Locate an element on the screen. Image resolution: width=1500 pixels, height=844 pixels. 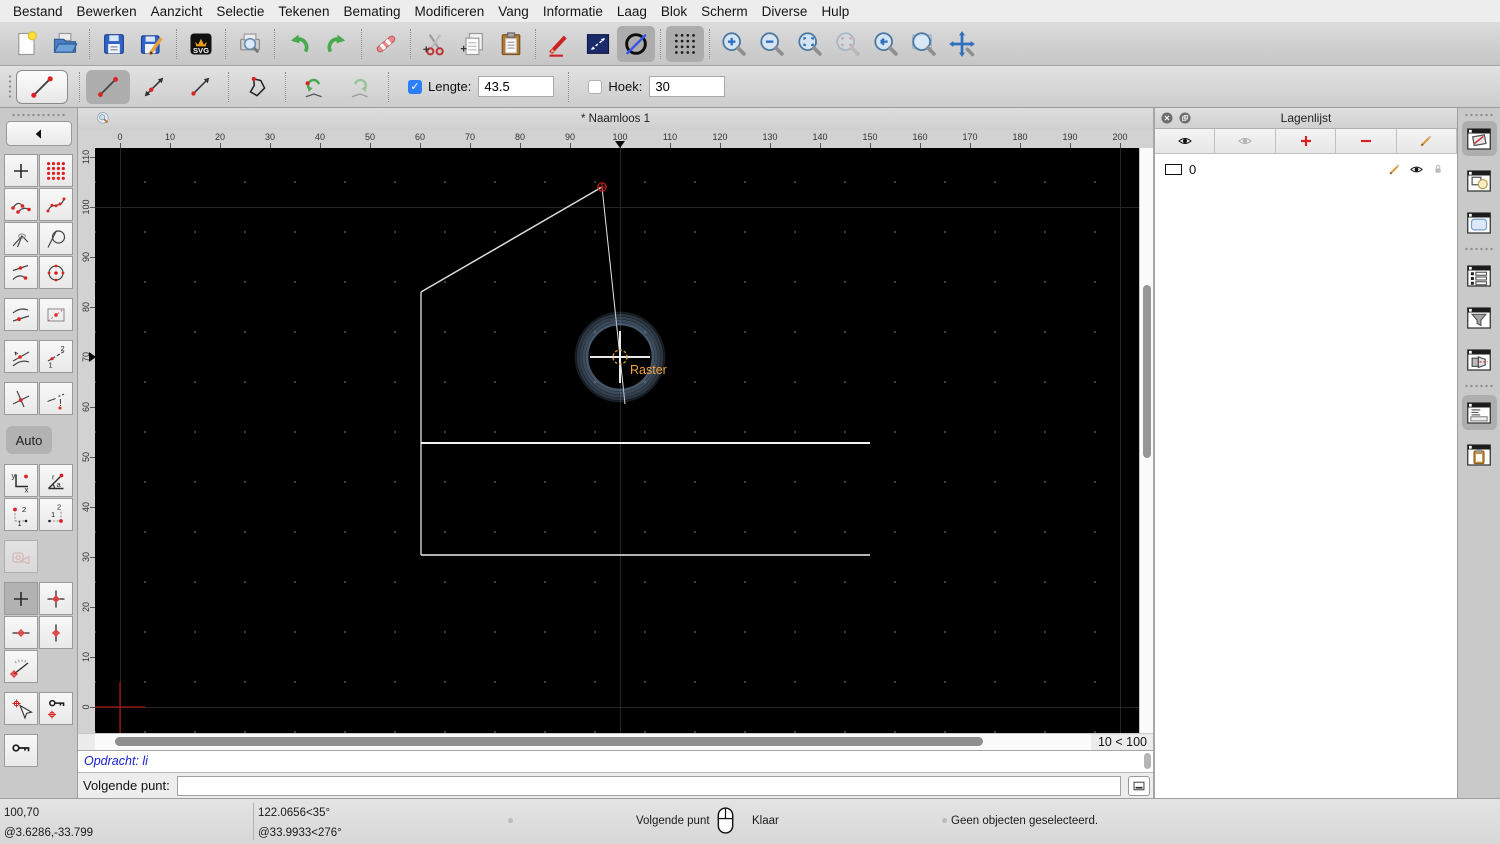
relative-polar-button: 12 is located at coordinates (56, 514).